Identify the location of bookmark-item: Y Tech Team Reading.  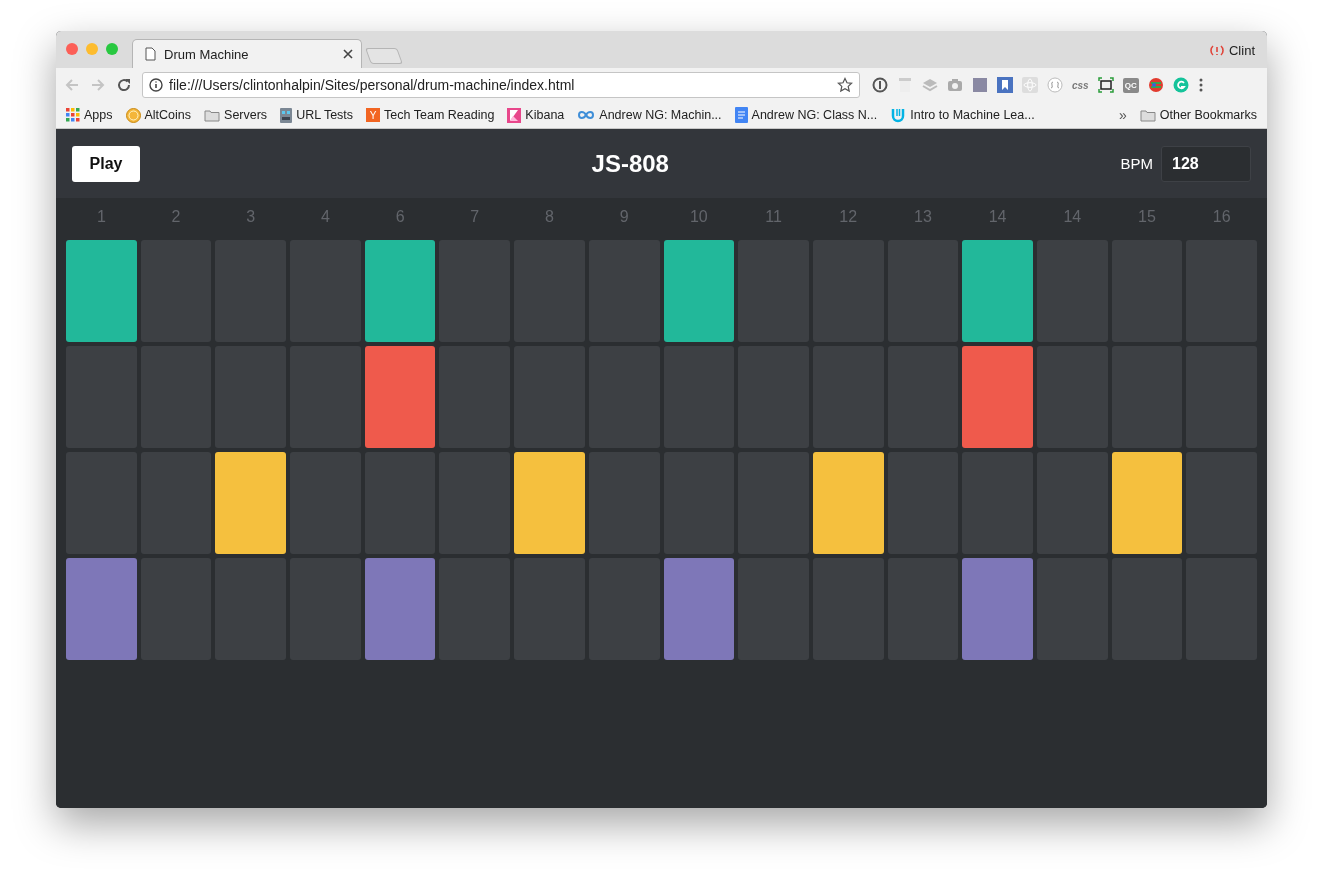
(430, 115).